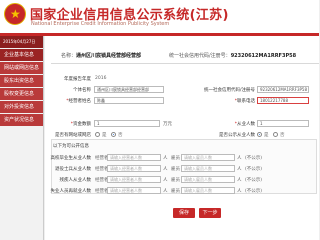 Image resolution: width=320 pixels, height=240 pixels. I want to click on section-row-label: 残疾人从业人数, so click(75, 180).